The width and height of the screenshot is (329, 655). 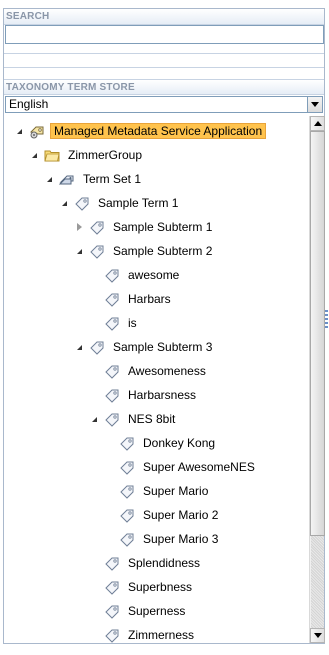 I want to click on tree-node-label: Harbarsness, so click(x=162, y=395).